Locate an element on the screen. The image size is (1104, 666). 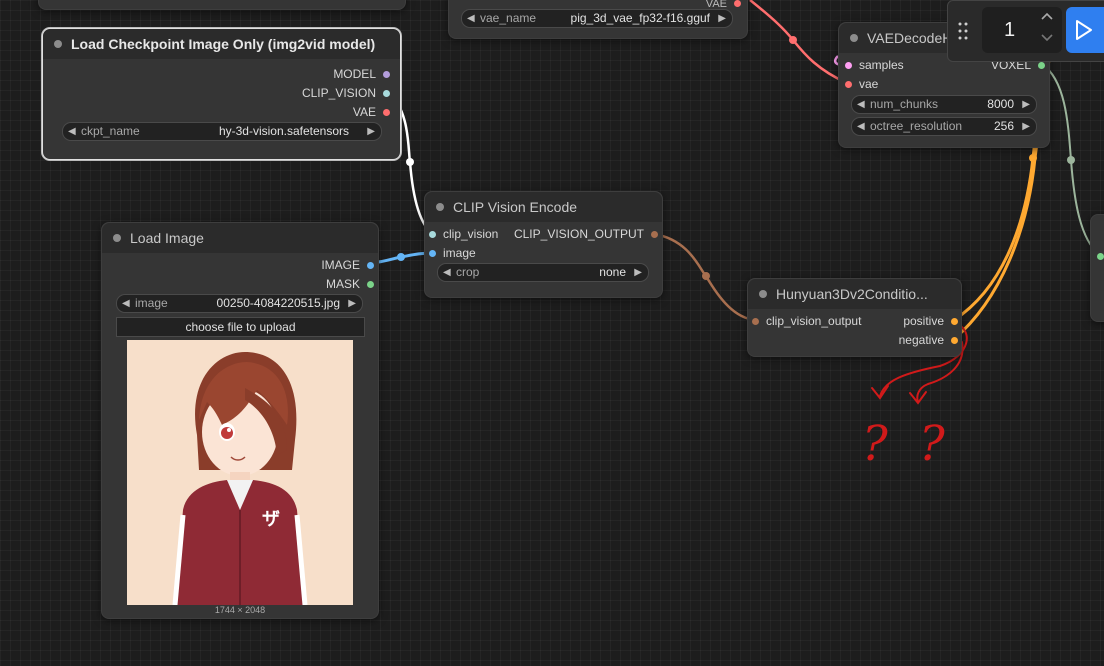
negative-port is located at coordinates (954, 340).